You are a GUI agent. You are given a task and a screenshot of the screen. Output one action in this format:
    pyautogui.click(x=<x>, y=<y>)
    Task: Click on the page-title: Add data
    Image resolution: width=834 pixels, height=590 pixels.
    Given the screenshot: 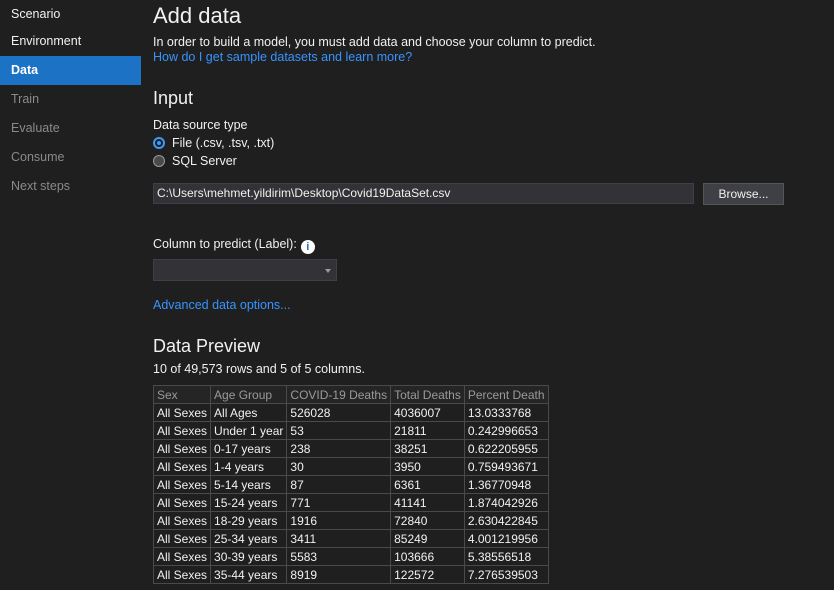 What is the action you would take?
    pyautogui.click(x=197, y=15)
    